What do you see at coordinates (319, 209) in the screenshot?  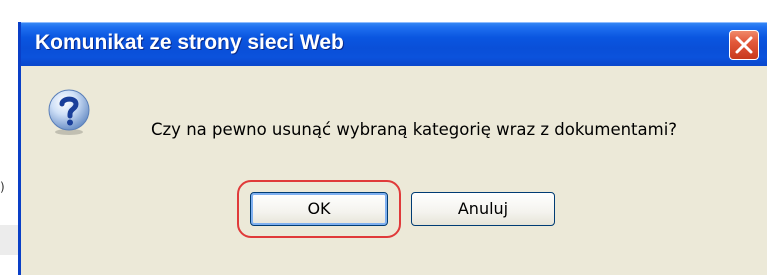 I see `ok-button: OK` at bounding box center [319, 209].